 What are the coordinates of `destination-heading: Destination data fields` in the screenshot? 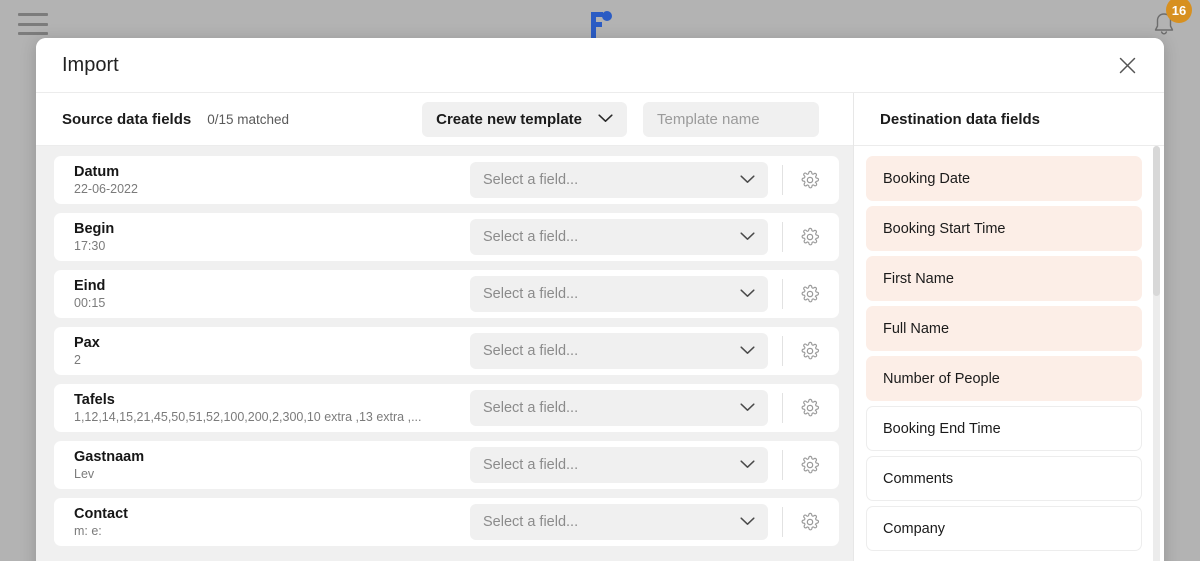 It's located at (960, 119).